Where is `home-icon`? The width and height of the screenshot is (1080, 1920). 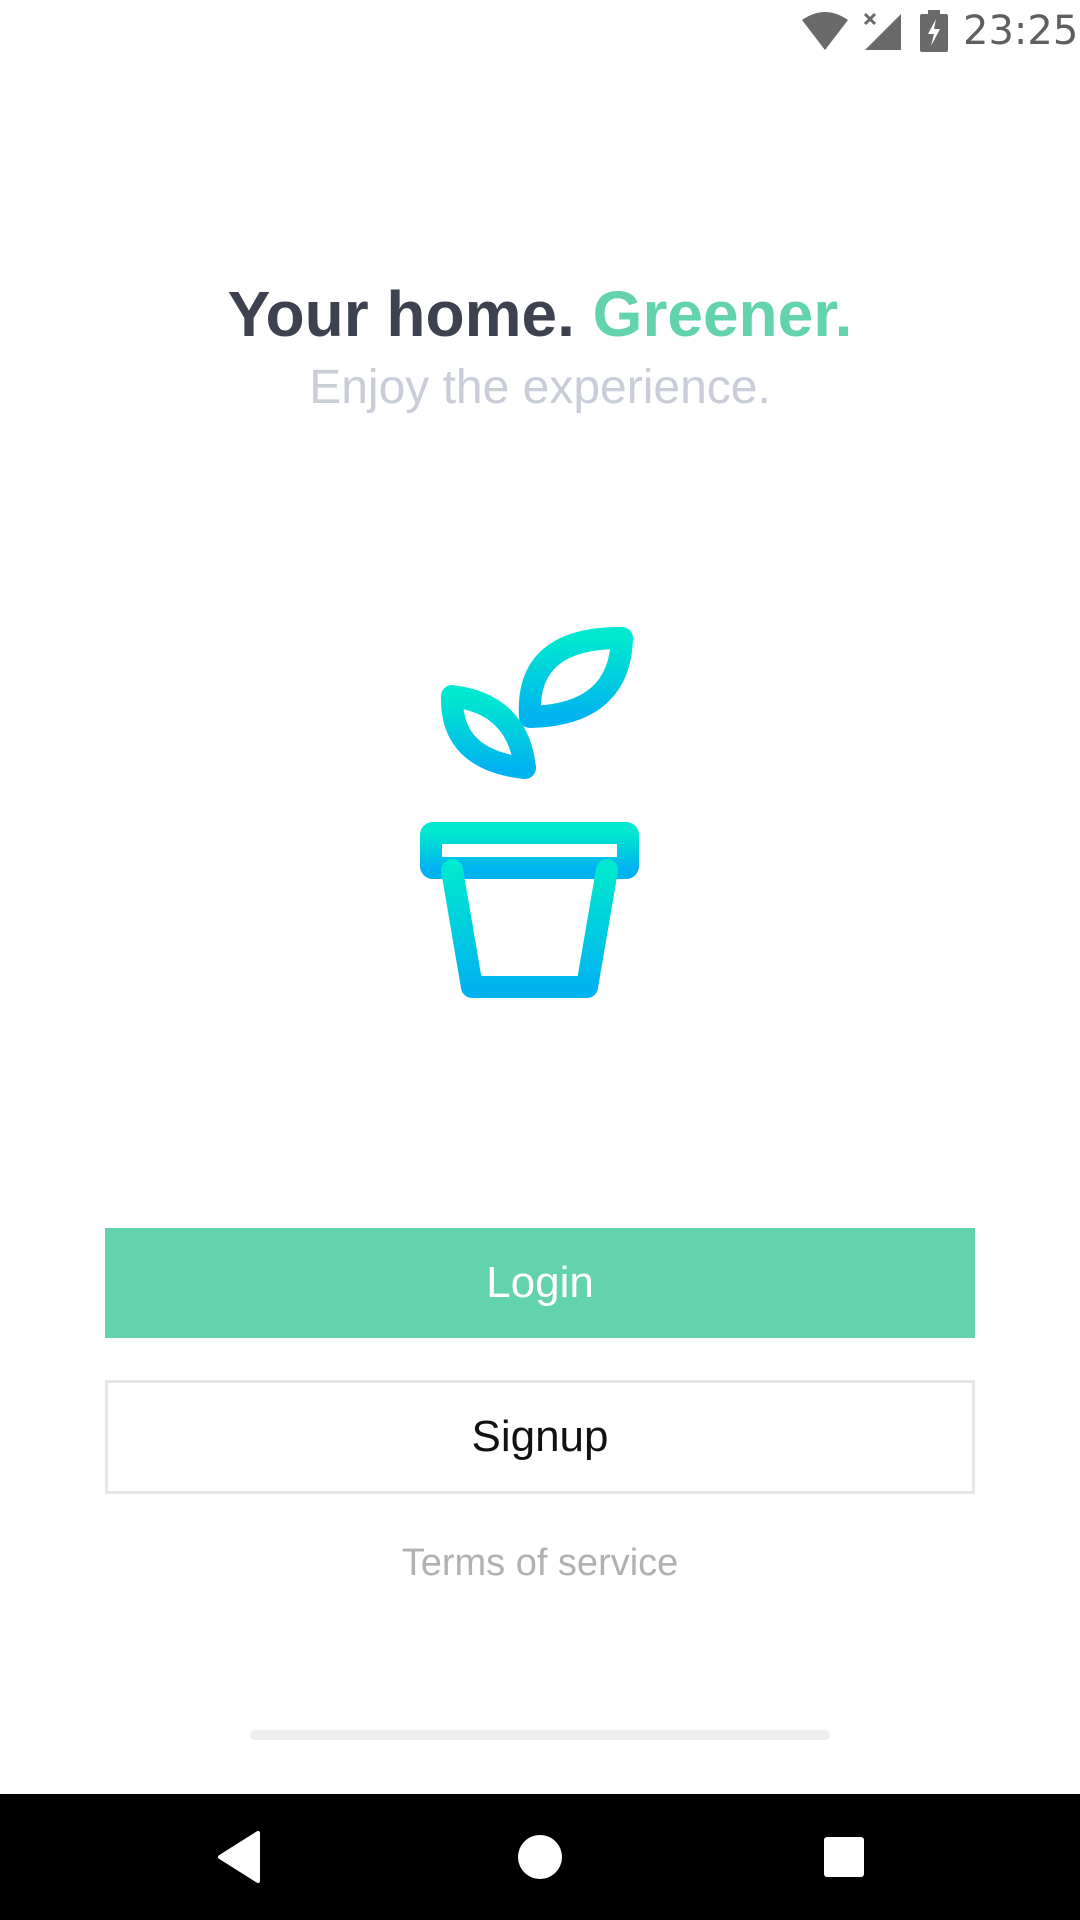 home-icon is located at coordinates (540, 1857).